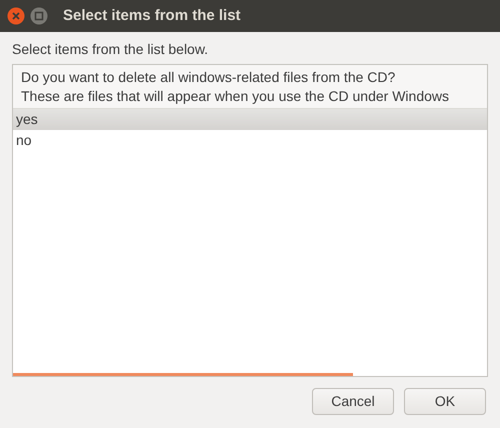 This screenshot has height=428, width=500. I want to click on header-text: These are files that will appear when you use the CD under Windows, so click(235, 96).